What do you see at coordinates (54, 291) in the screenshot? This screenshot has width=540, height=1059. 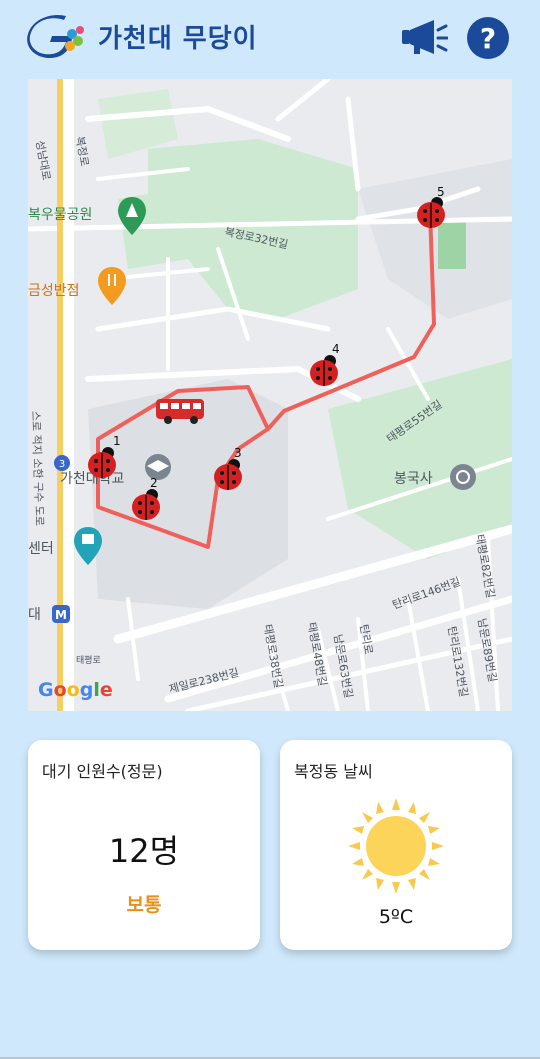 I see `map-label: 금성반점` at bounding box center [54, 291].